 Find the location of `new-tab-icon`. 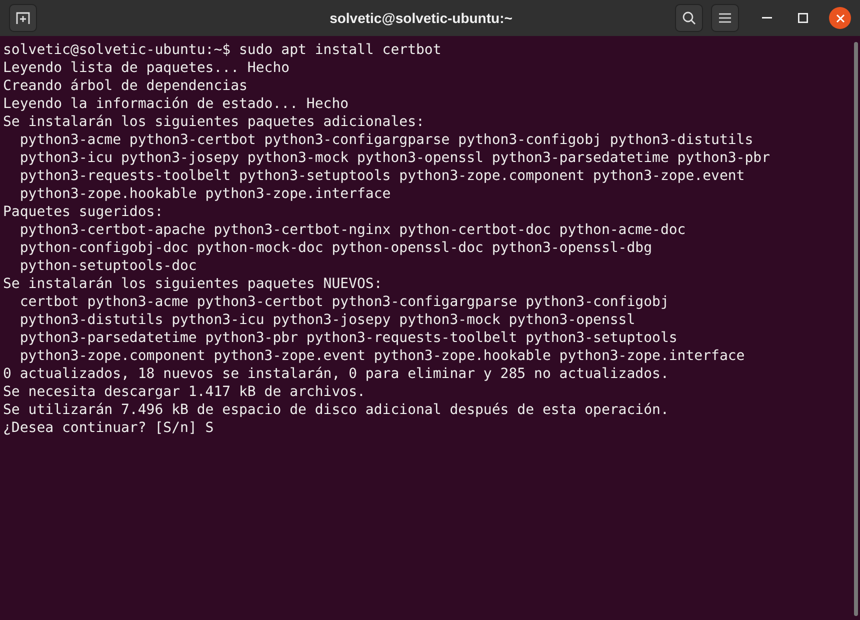

new-tab-icon is located at coordinates (23, 18).